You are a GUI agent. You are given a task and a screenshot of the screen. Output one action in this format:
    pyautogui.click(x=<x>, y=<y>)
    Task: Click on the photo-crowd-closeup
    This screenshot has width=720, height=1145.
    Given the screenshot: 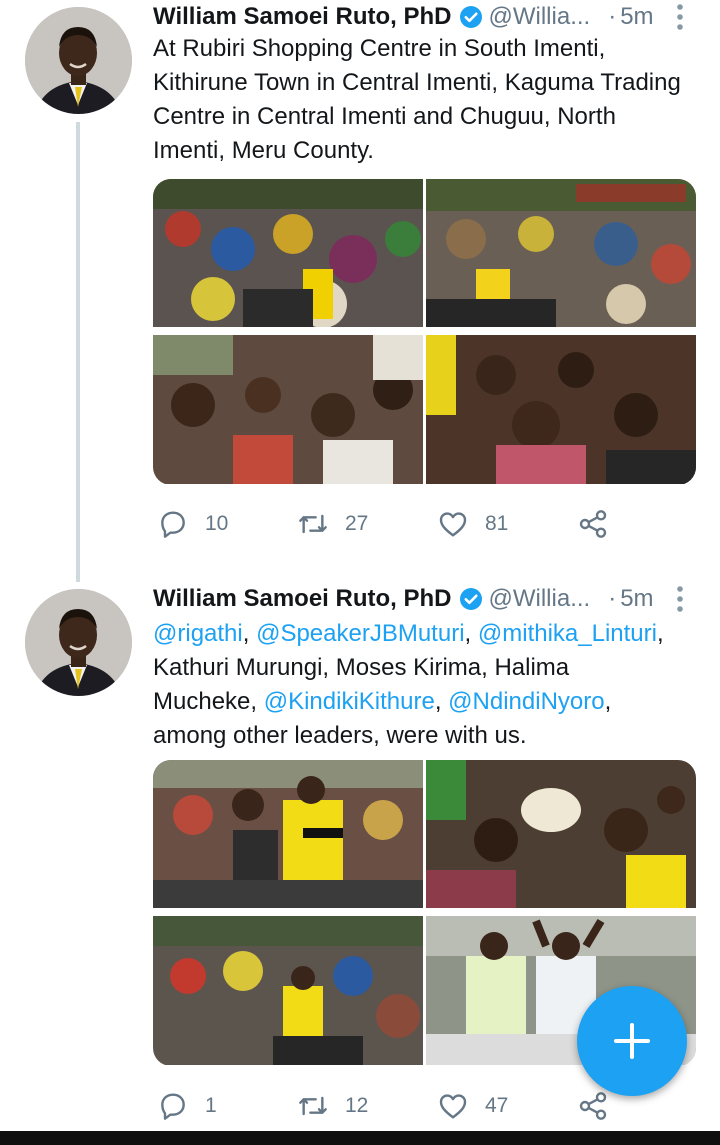 What is the action you would take?
    pyautogui.click(x=561, y=409)
    